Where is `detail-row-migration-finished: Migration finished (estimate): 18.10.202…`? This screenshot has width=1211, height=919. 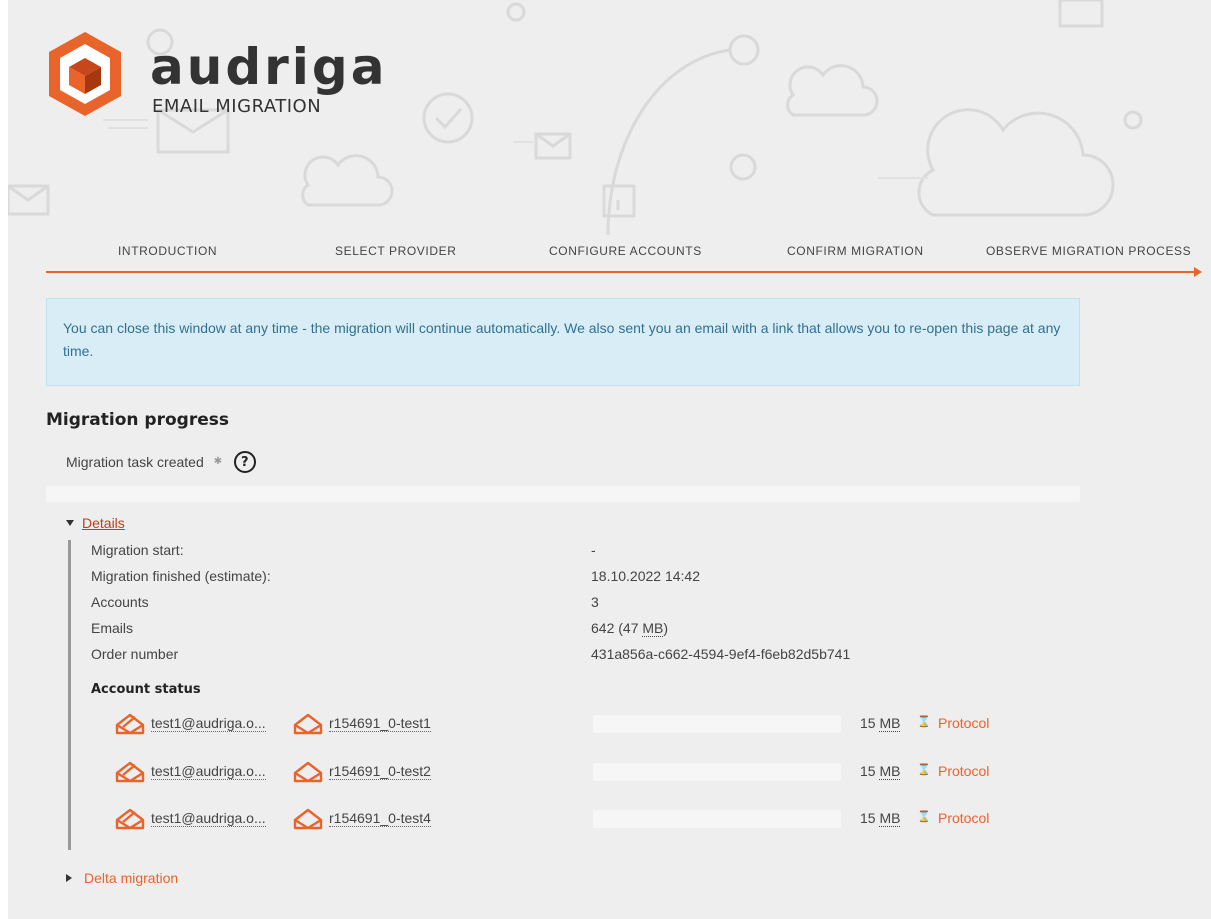 detail-row-migration-finished: Migration finished (estimate): 18.10.202… is located at coordinates (541, 579).